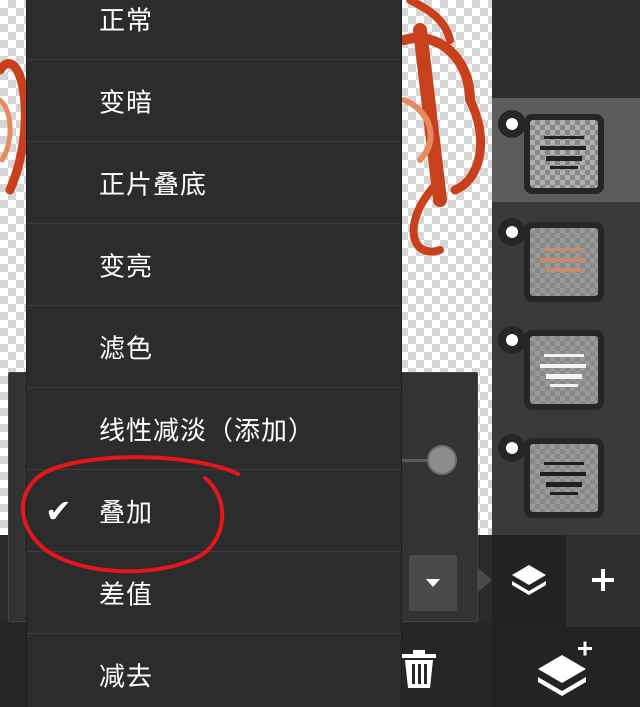  I want to click on menu-item-darken: 变暗, so click(214, 101).